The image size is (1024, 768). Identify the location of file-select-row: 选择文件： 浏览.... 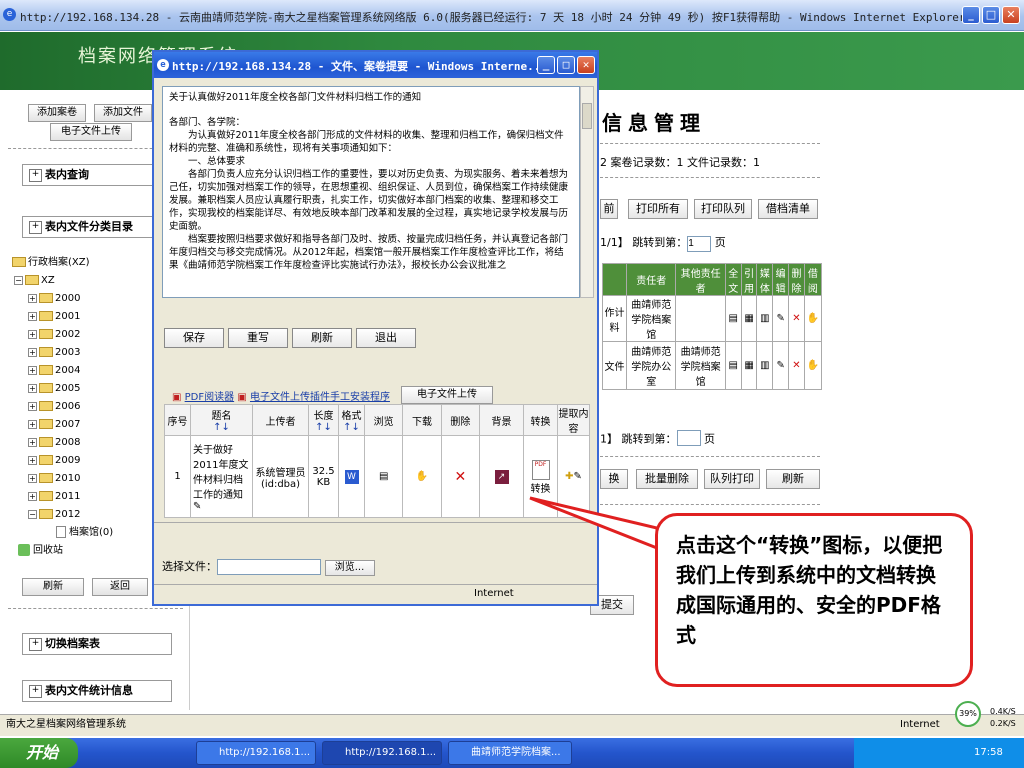
(268, 567).